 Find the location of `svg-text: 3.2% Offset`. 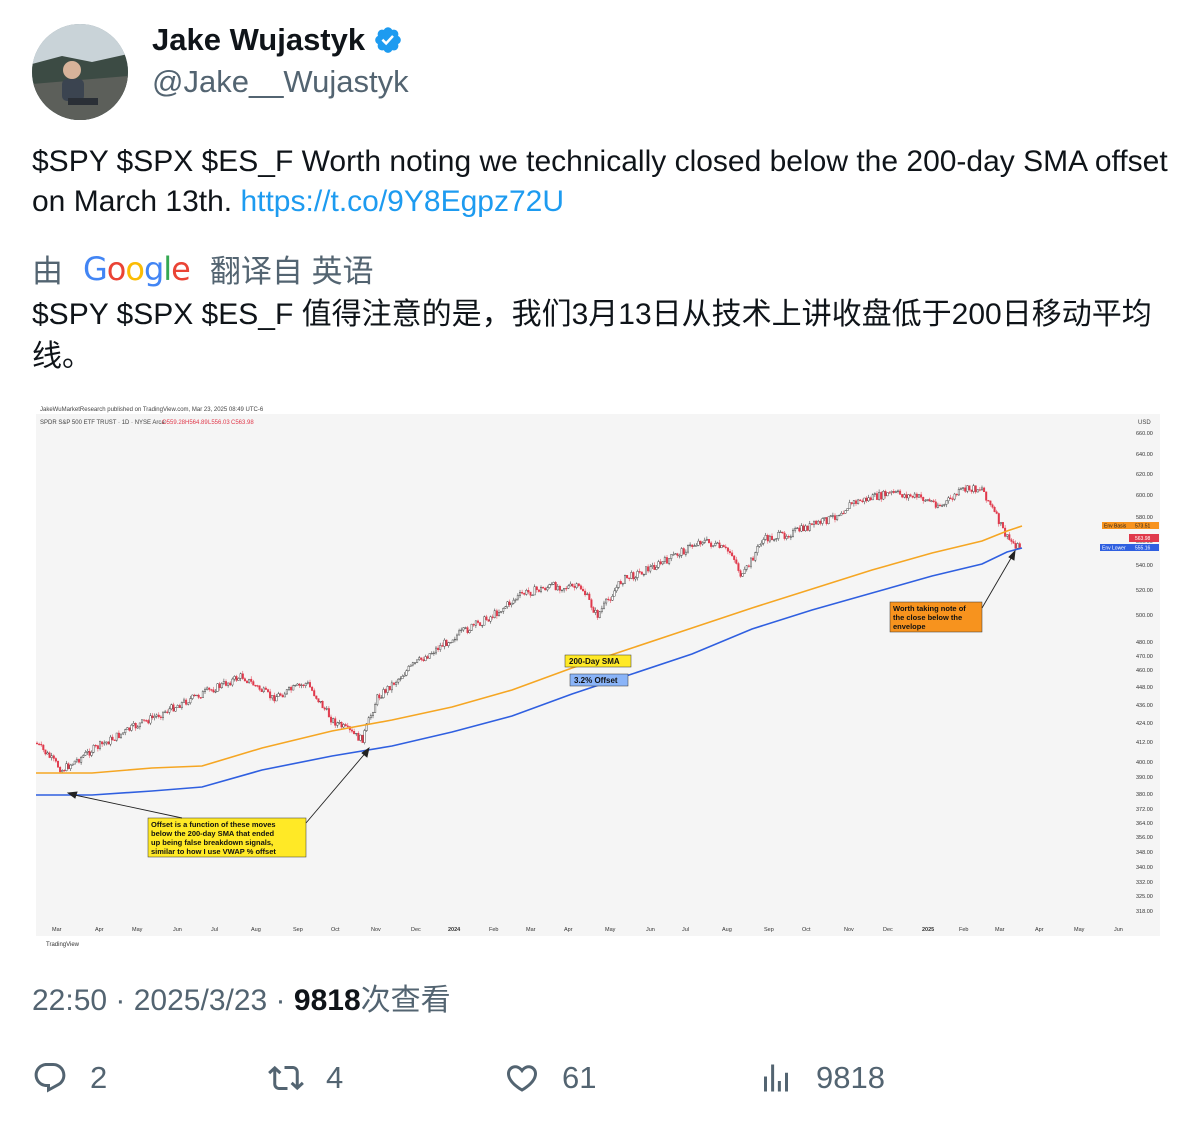

svg-text: 3.2% Offset is located at coordinates (596, 680).